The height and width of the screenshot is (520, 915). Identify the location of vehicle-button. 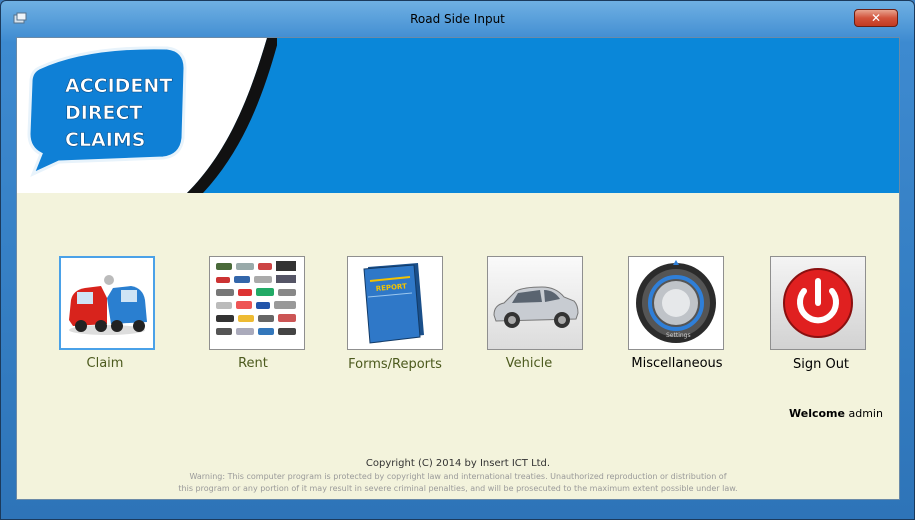
(535, 303).